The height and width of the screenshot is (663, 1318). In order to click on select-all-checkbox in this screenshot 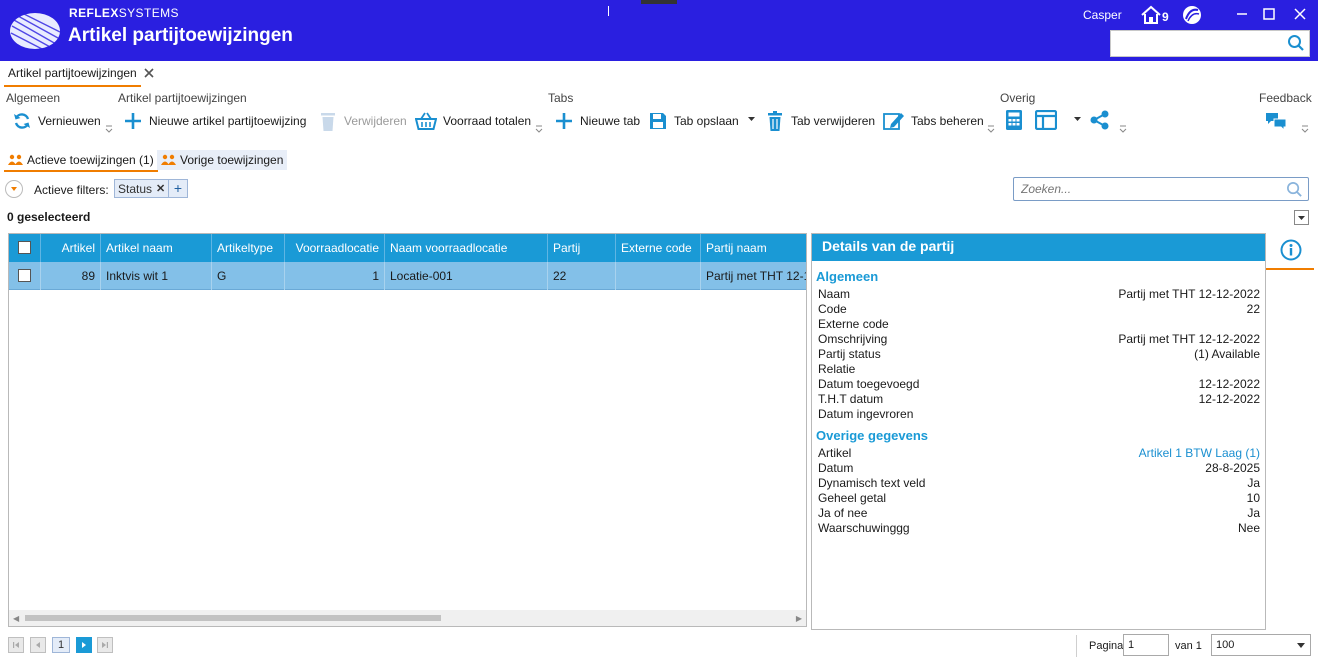, I will do `click(24, 247)`.